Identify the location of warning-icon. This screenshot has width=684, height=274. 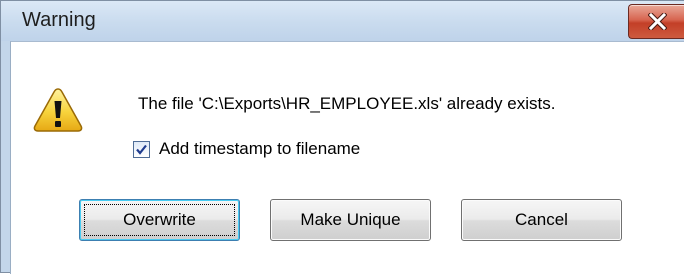
(58, 110).